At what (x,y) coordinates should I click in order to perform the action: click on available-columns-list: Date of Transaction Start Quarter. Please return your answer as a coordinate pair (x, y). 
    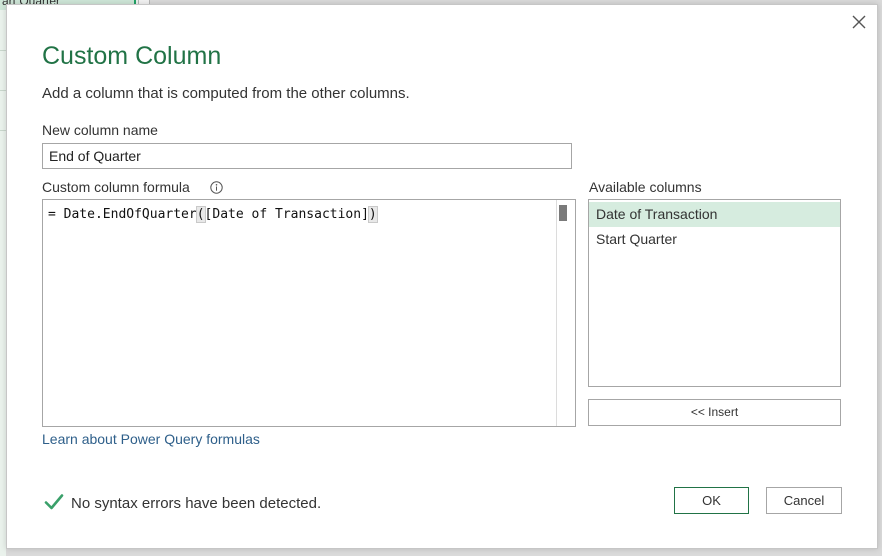
    Looking at the image, I should click on (714, 293).